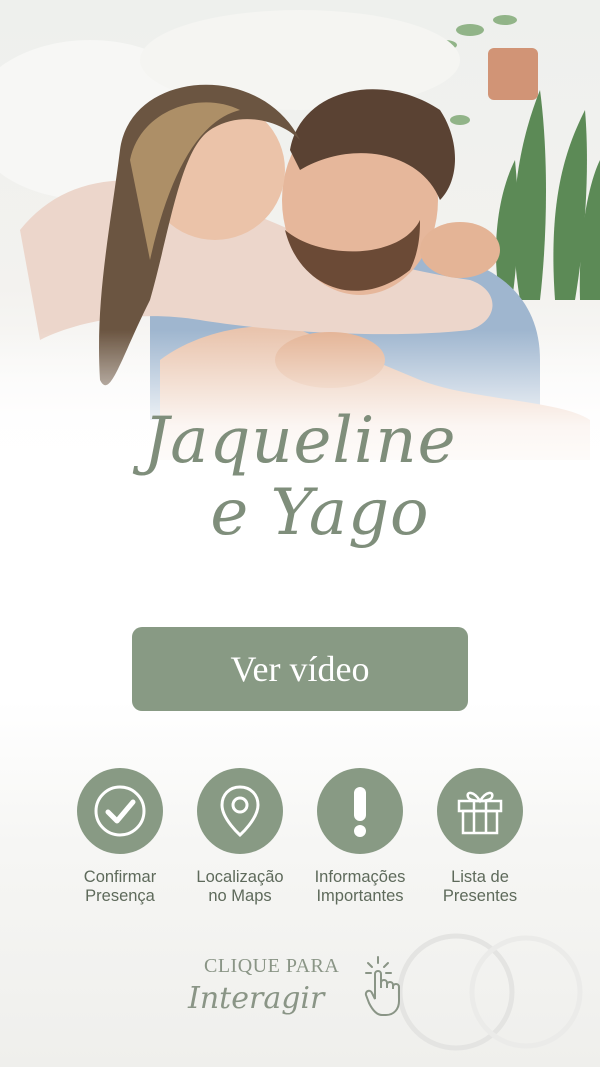 The height and width of the screenshot is (1067, 600). Describe the element at coordinates (382, 986) in the screenshot. I see `hand-pointer-icon` at that location.